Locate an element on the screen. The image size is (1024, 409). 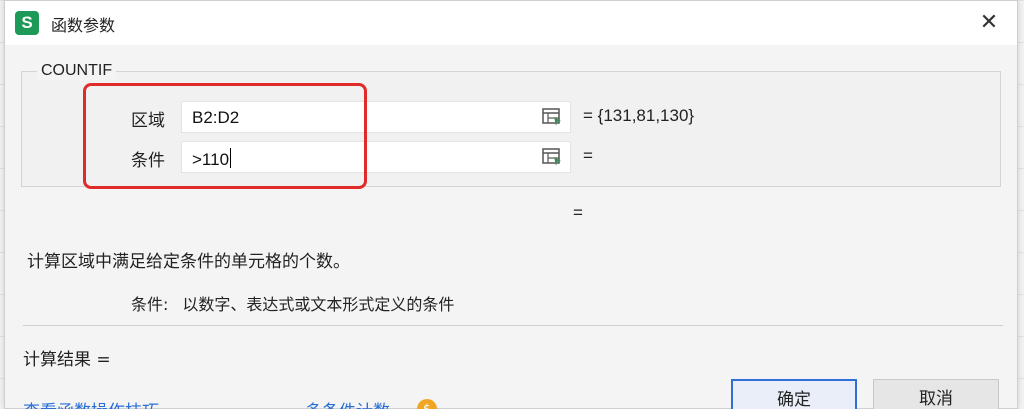
function-name: COUNTIF is located at coordinates (77, 71).